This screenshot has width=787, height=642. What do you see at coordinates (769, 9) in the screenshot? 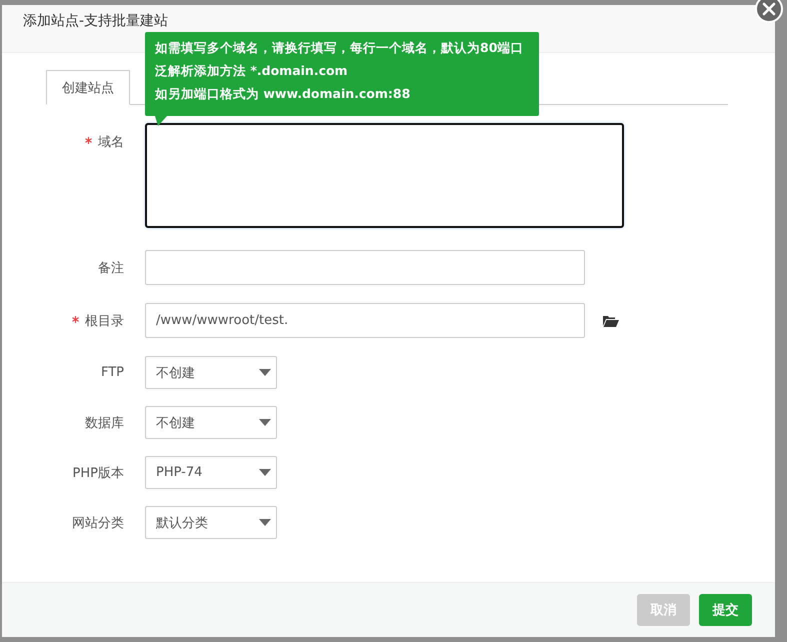
I see `close-icon` at bounding box center [769, 9].